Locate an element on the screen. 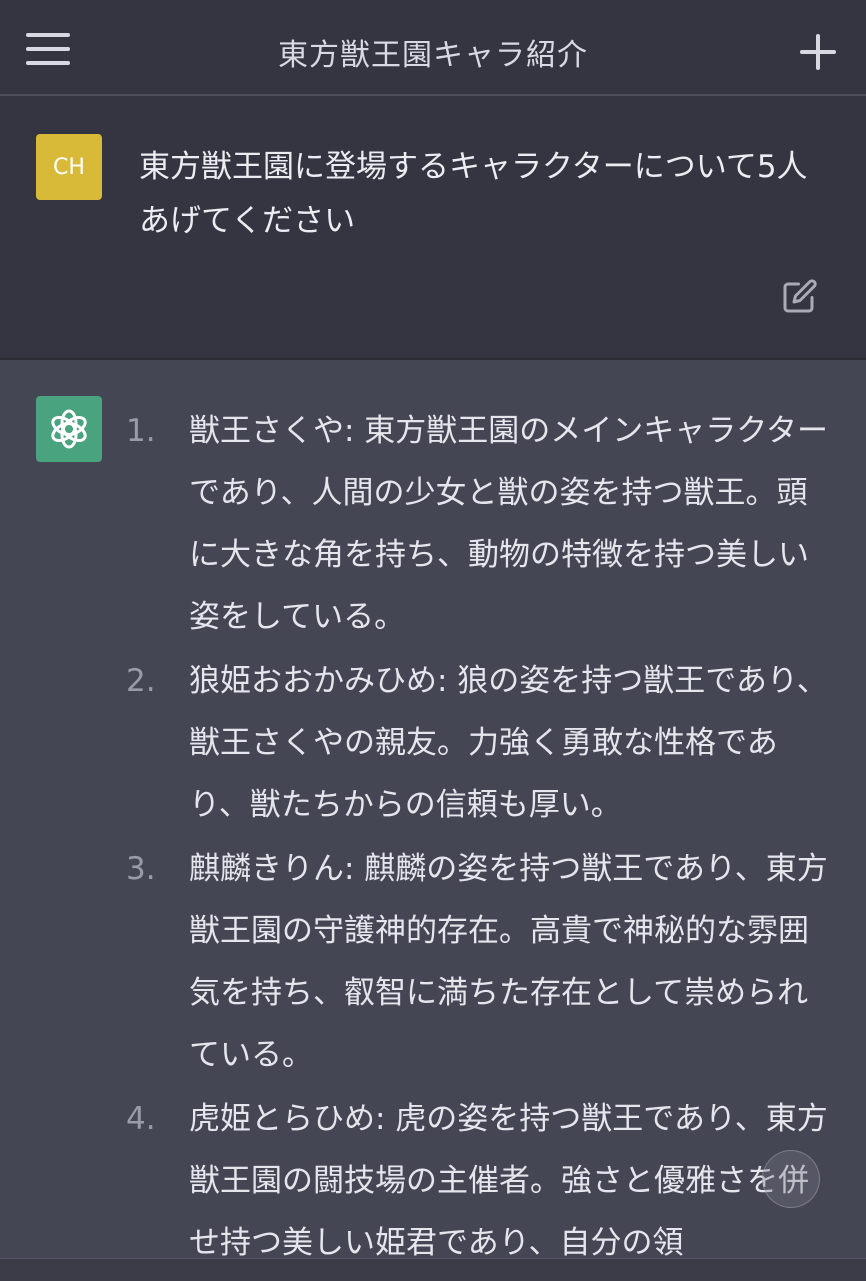 The image size is (866, 1281). list-item-number: 2. is located at coordinates (141, 681).